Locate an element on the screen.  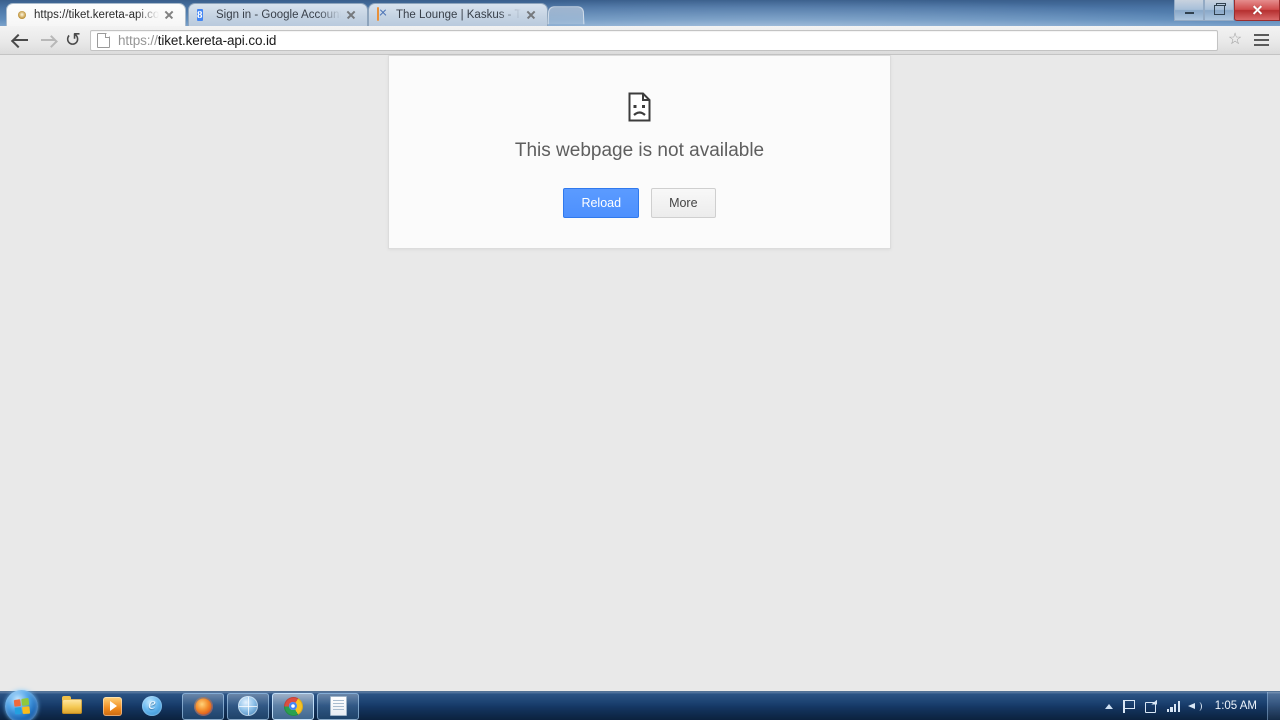
start-button is located at coordinates (22, 704).